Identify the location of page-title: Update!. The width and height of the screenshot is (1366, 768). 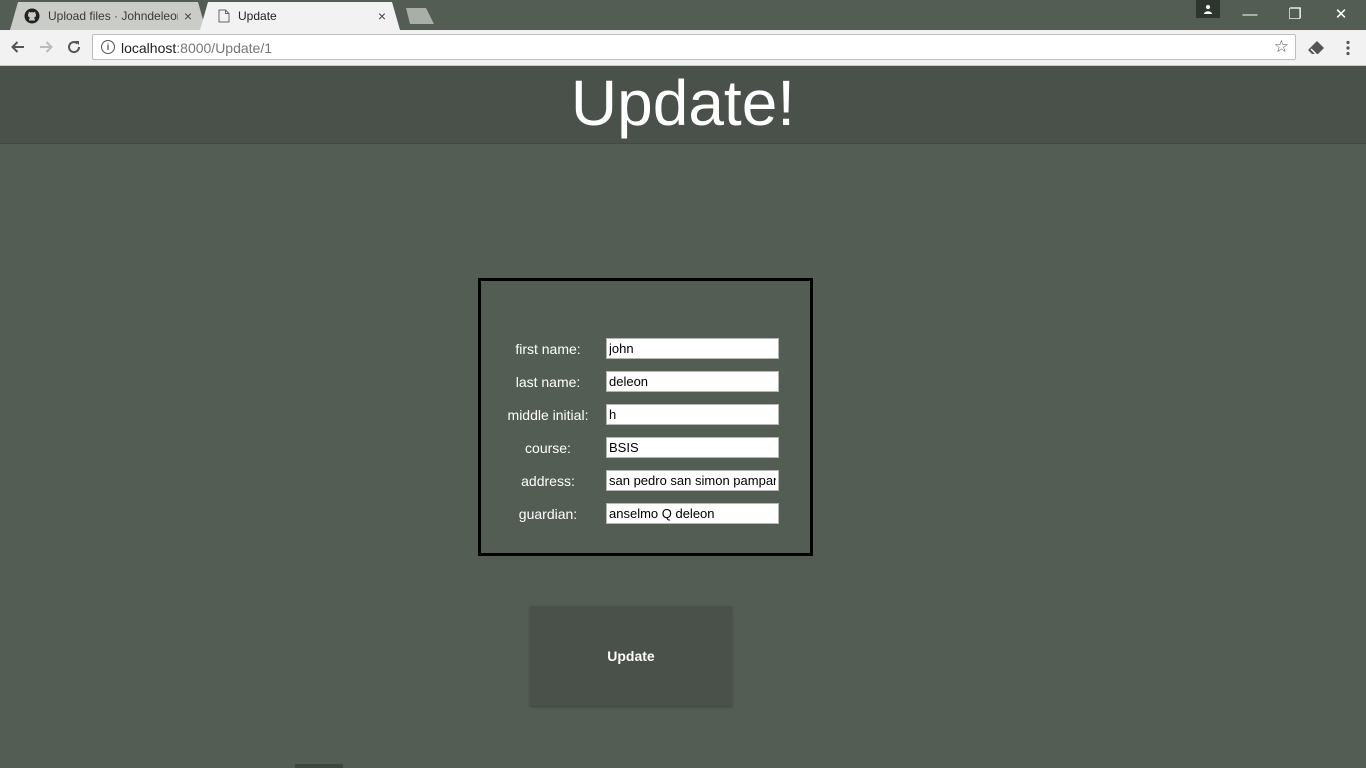
(683, 103).